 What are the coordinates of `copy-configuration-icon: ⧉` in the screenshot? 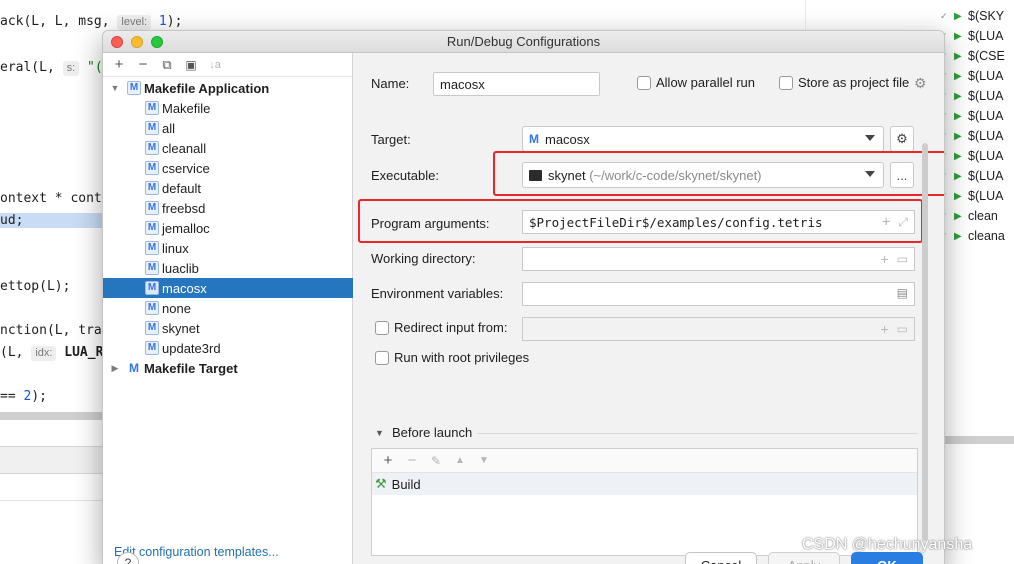 It's located at (167, 65).